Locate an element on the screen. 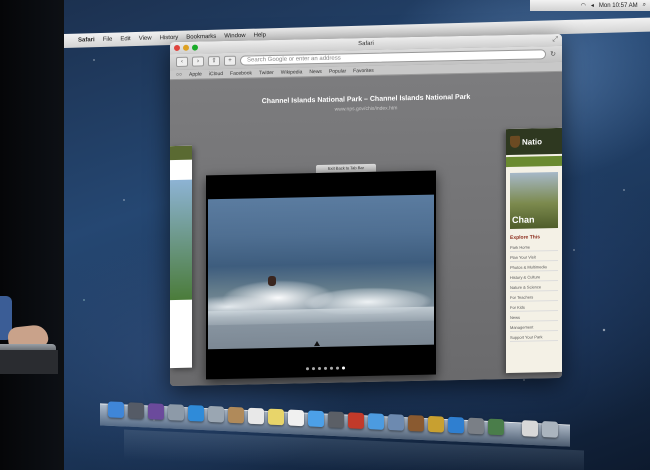  trash-icon is located at coordinates (550, 429).